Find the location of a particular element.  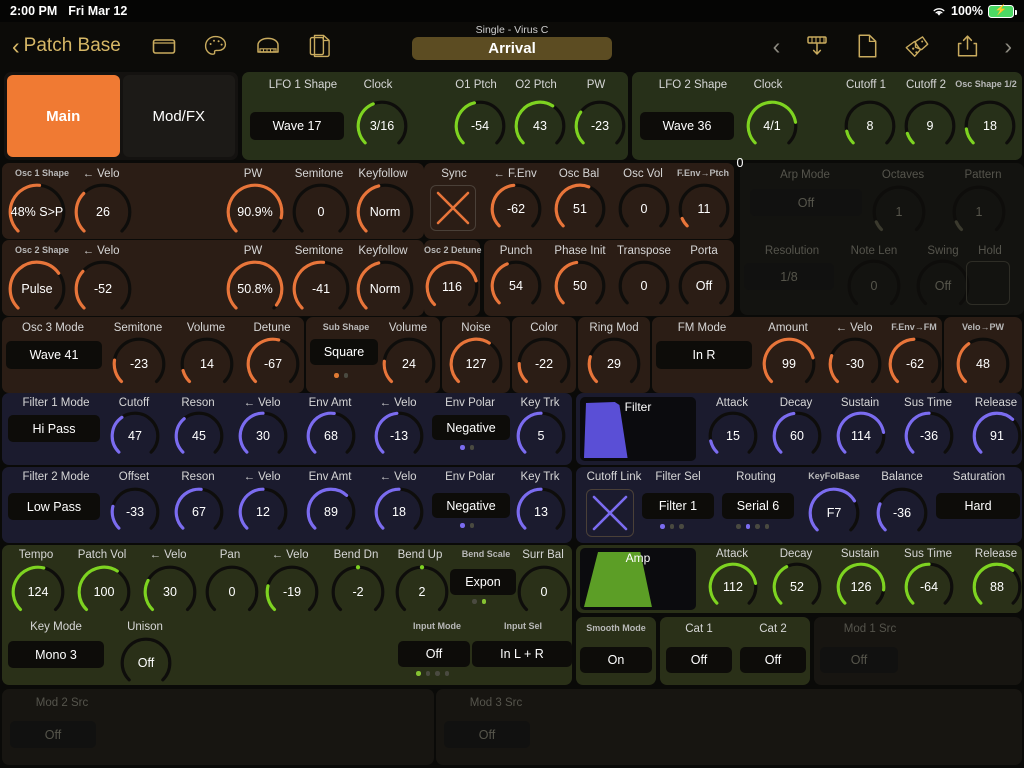

filter-sel-value: Filter 1 is located at coordinates (678, 506).